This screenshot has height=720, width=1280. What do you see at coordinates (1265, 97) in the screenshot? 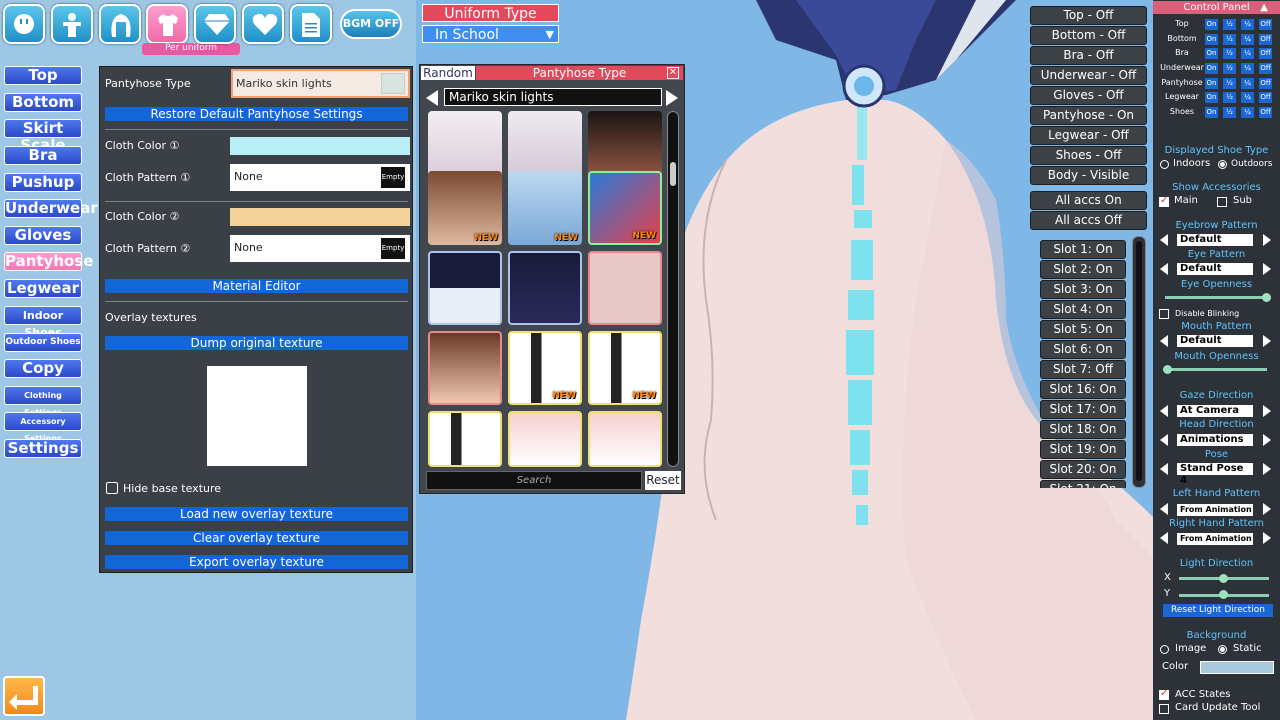
I see `toggle-legwear-off: Off` at bounding box center [1265, 97].